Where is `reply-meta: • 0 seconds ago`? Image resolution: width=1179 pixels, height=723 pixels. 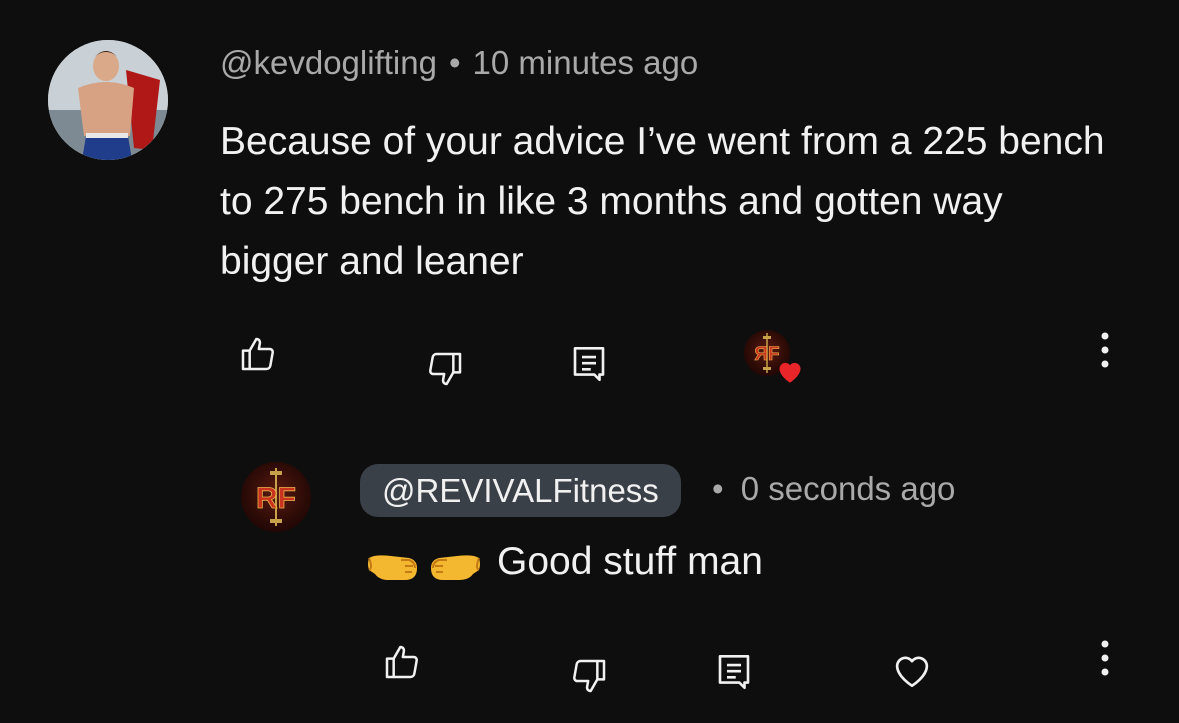 reply-meta: • 0 seconds ago is located at coordinates (833, 489).